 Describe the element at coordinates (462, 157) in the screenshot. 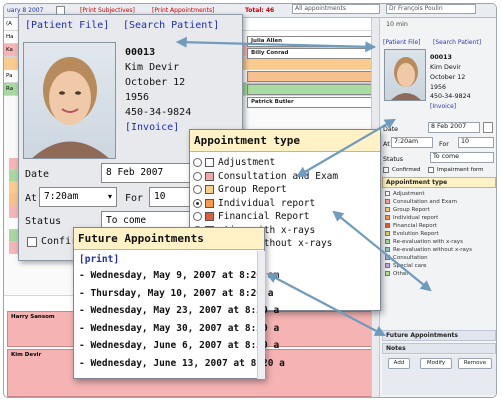

I see `status-select: To come` at that location.